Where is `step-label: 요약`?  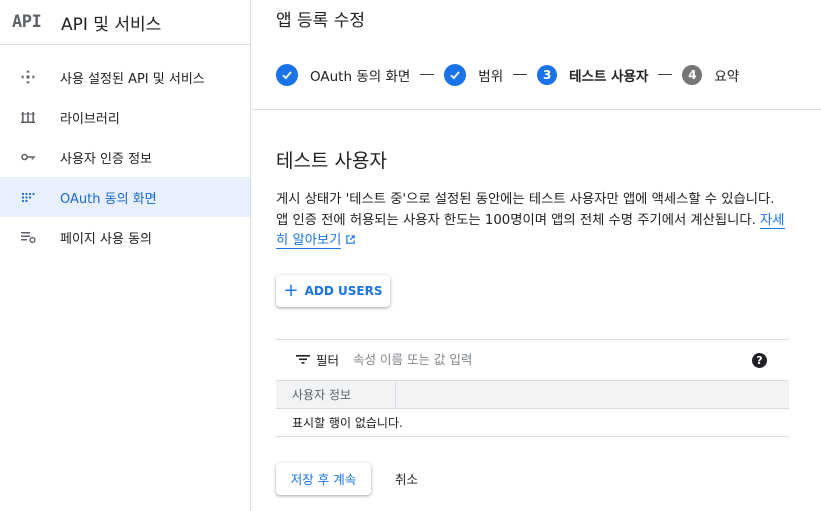
step-label: 요약 is located at coordinates (727, 76).